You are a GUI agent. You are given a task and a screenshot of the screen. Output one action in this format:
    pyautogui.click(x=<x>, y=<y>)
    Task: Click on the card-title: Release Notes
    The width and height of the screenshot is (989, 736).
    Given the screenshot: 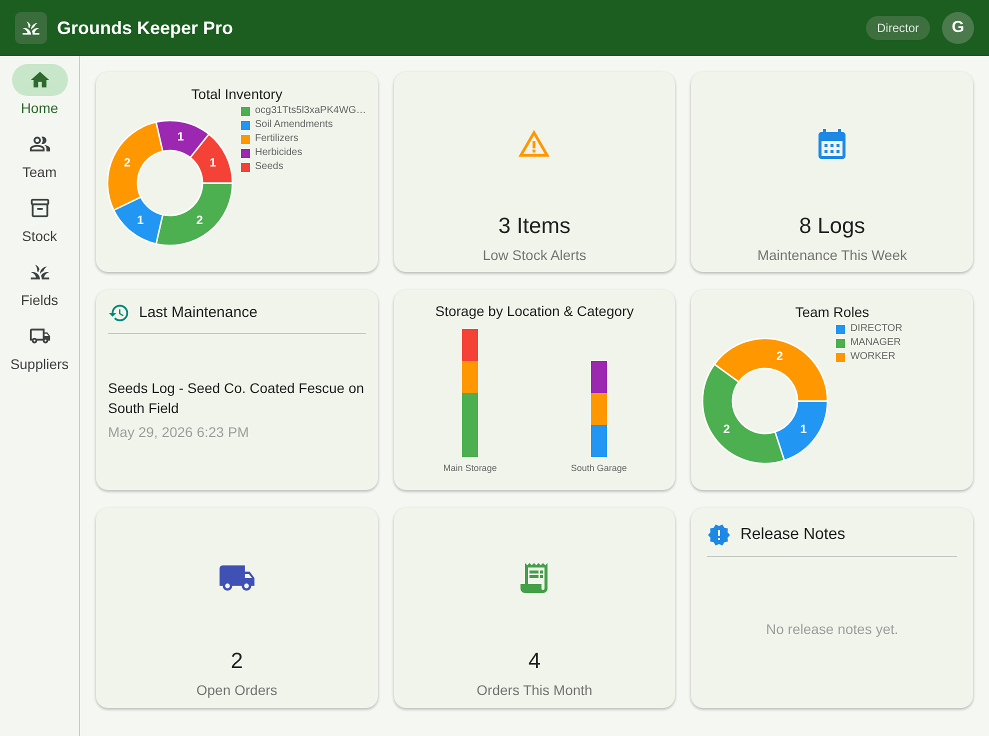 What is the action you would take?
    pyautogui.click(x=793, y=535)
    